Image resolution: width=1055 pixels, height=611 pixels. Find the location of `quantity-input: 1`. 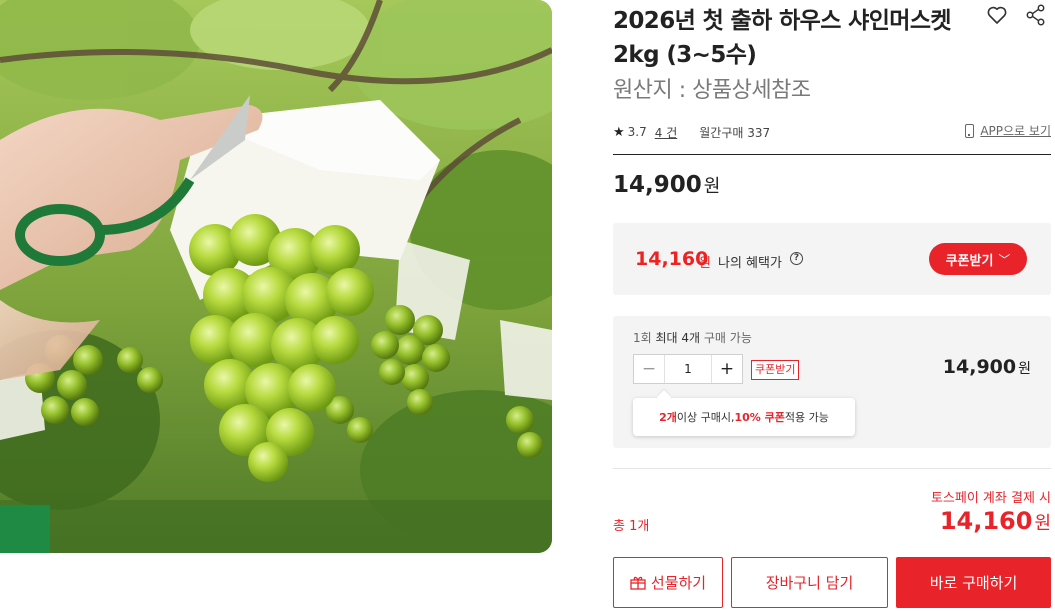

quantity-input: 1 is located at coordinates (688, 369).